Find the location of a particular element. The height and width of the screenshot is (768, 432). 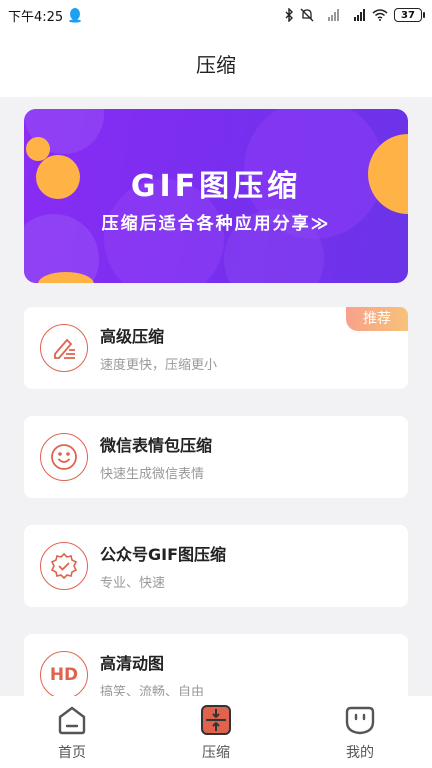

hd-icon-text: HD is located at coordinates (64, 675).